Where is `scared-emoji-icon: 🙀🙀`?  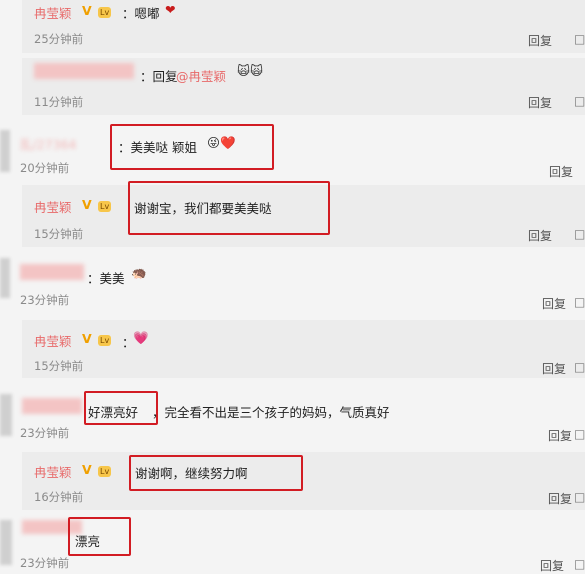 scared-emoji-icon: 🙀🙀 is located at coordinates (250, 70).